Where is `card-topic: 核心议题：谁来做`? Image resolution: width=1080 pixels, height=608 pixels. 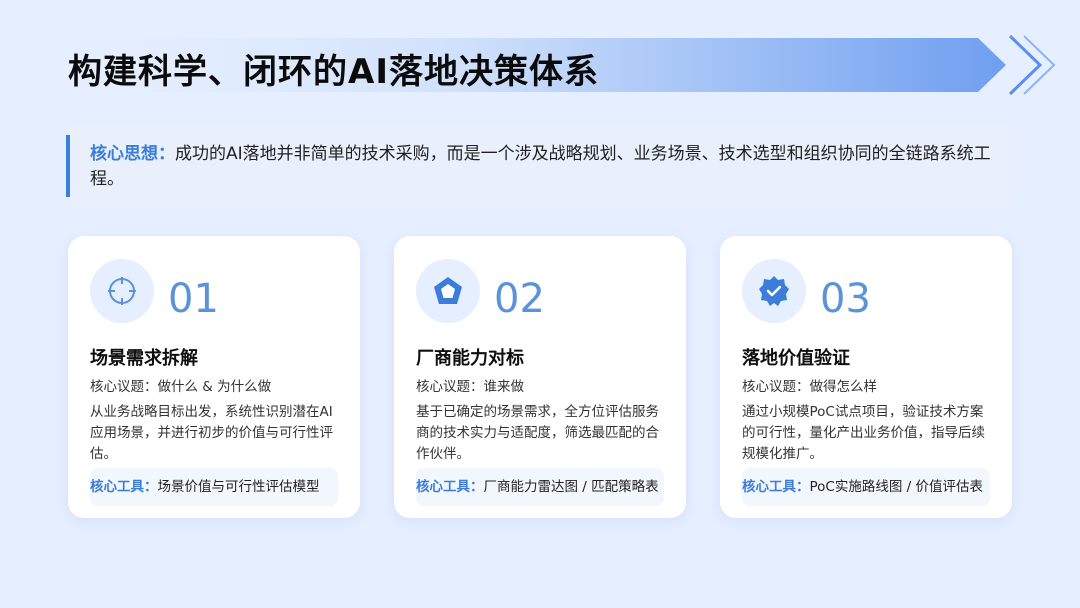 card-topic: 核心议题：谁来做 is located at coordinates (470, 387).